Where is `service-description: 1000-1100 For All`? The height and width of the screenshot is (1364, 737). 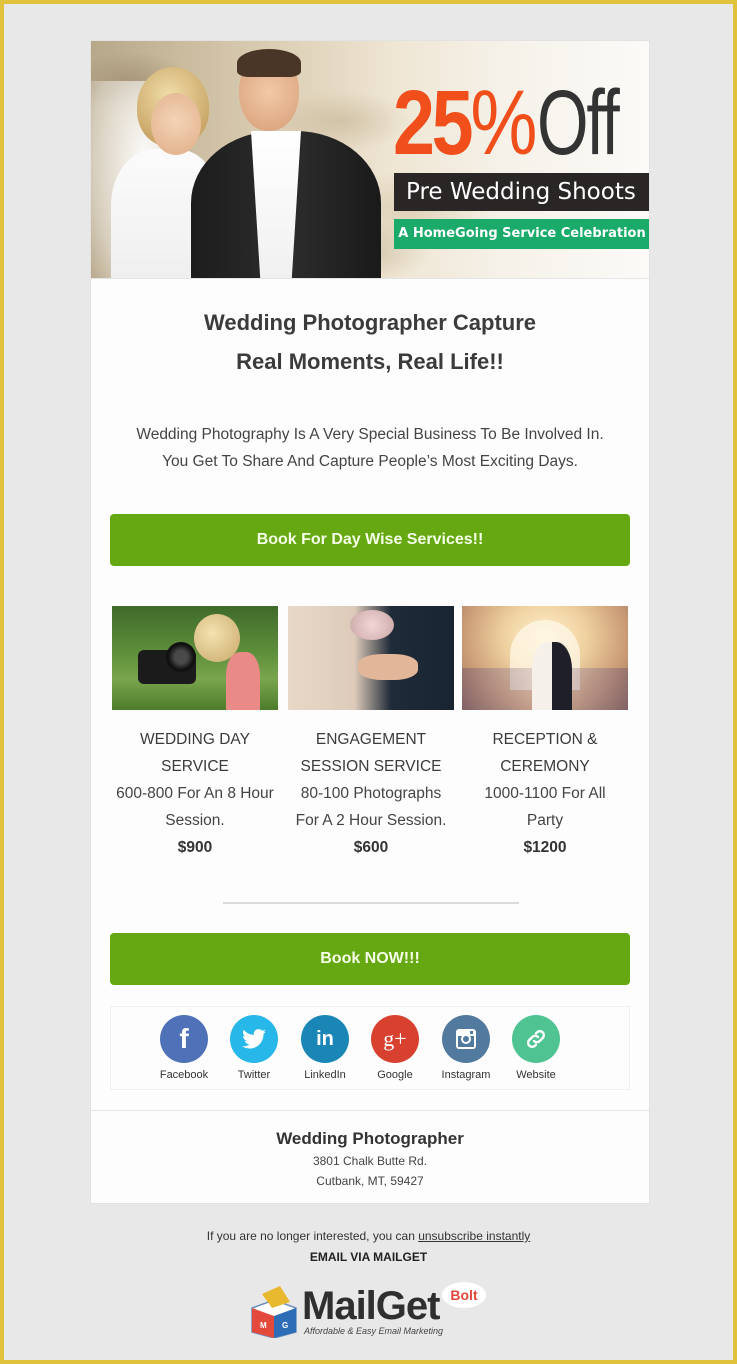 service-description: 1000-1100 For All is located at coordinates (545, 793).